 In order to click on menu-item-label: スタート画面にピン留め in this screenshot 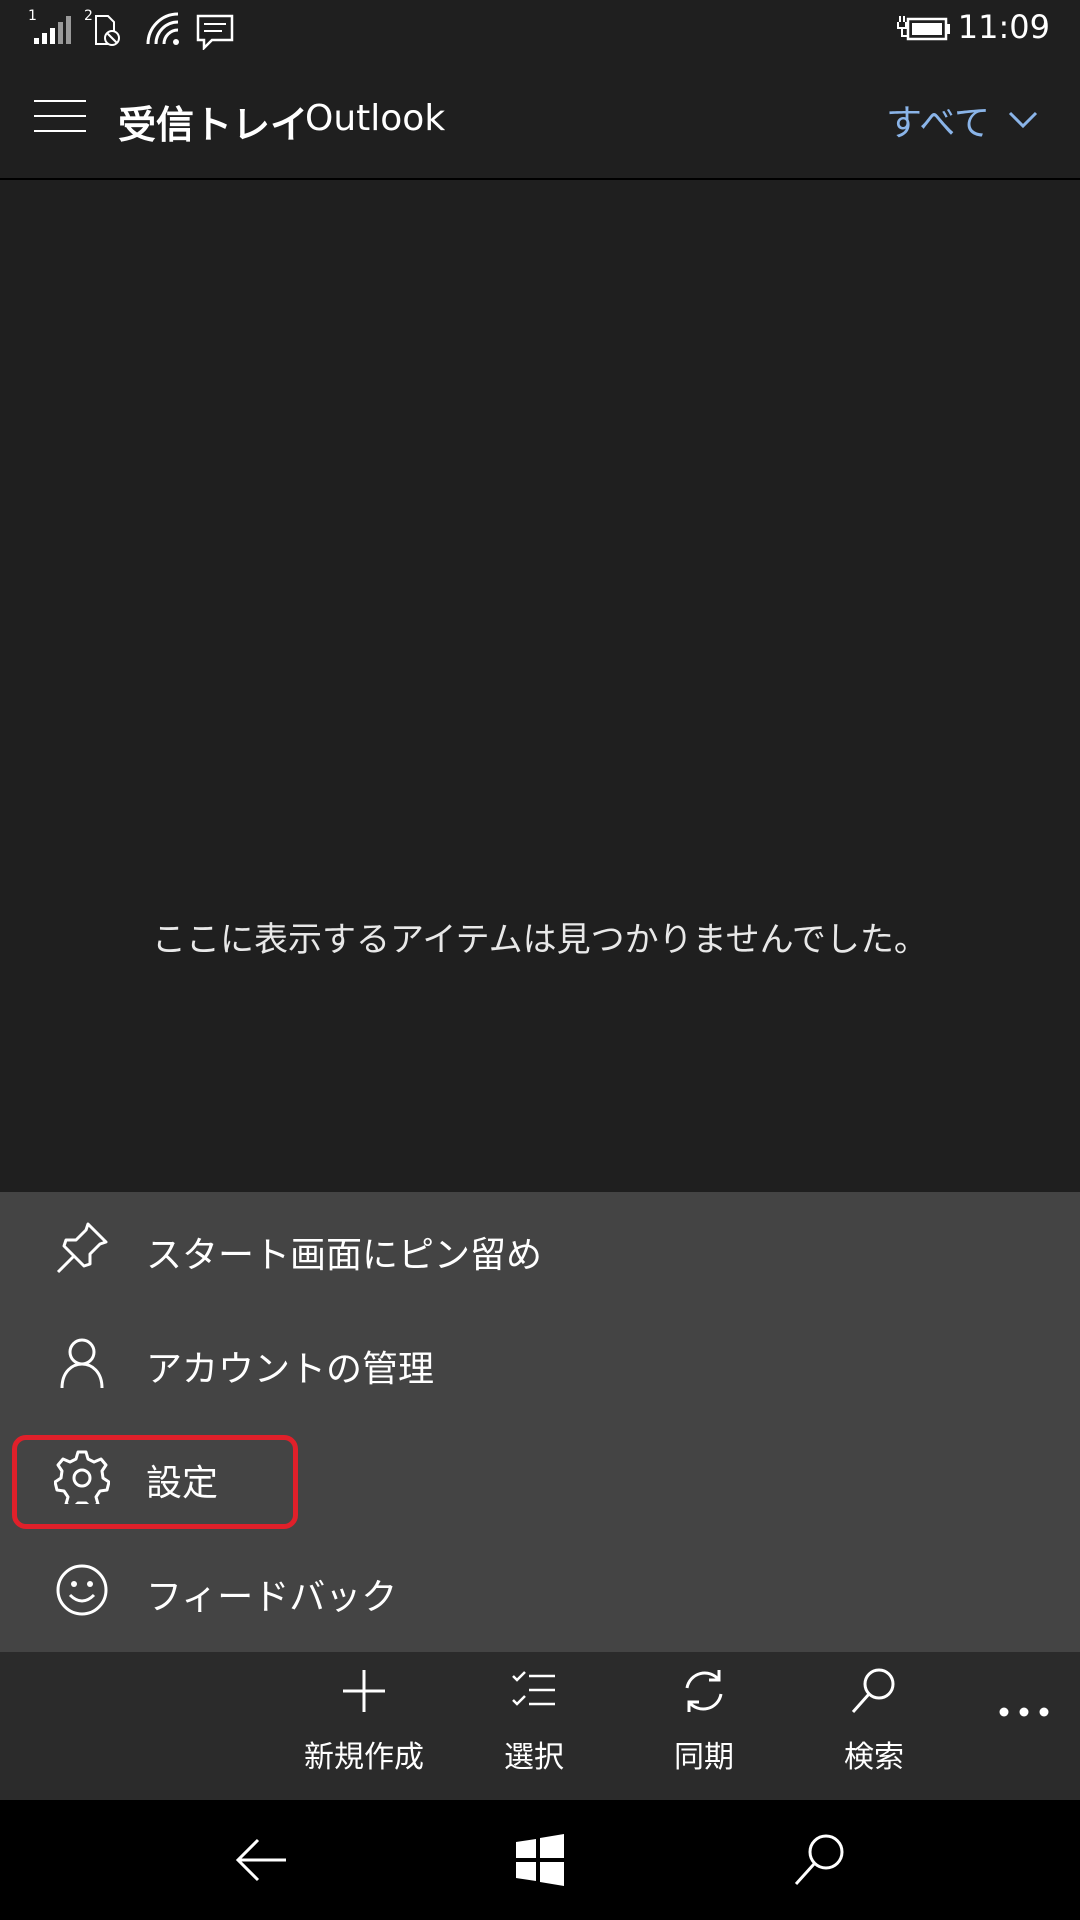, I will do `click(344, 1255)`.